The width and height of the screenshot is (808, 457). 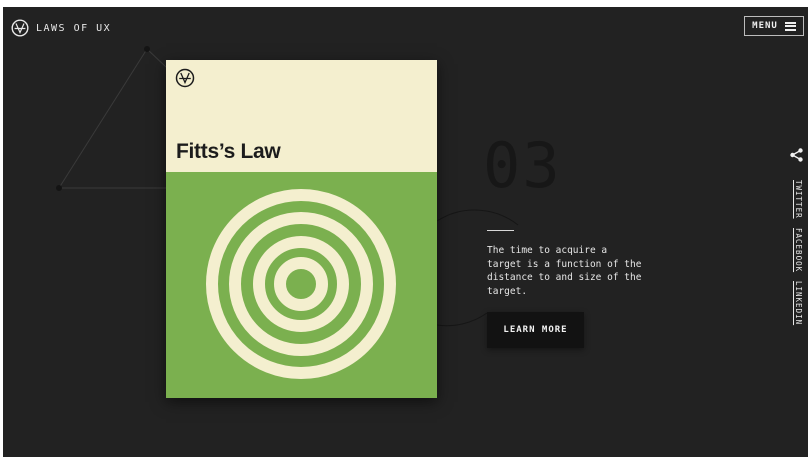 What do you see at coordinates (20, 28) in the screenshot?
I see `logo-icon` at bounding box center [20, 28].